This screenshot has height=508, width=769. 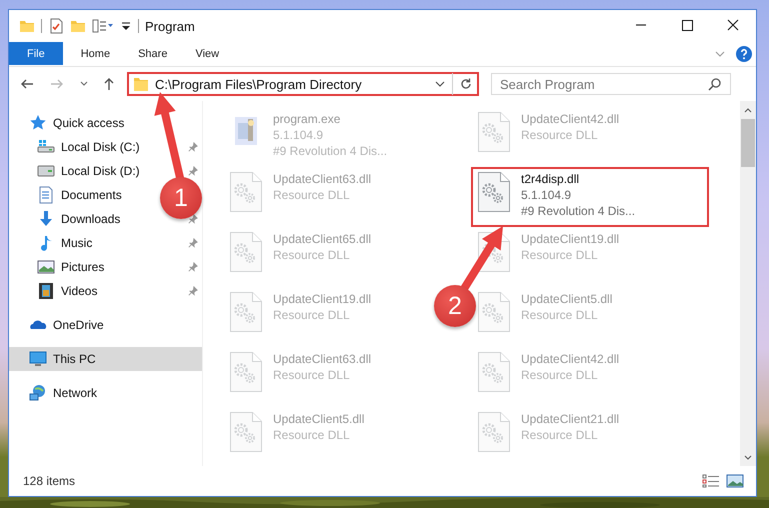 I want to click on download-icon, so click(x=46, y=219).